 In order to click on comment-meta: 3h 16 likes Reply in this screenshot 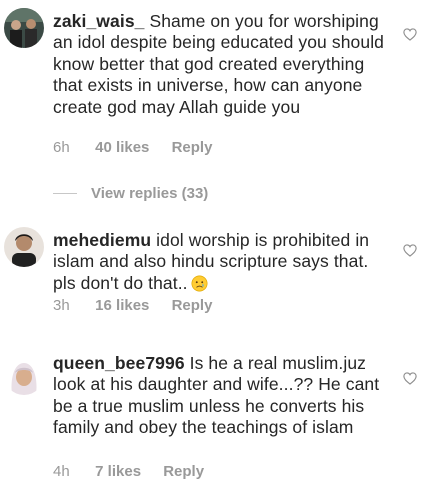, I will do `click(132, 305)`.